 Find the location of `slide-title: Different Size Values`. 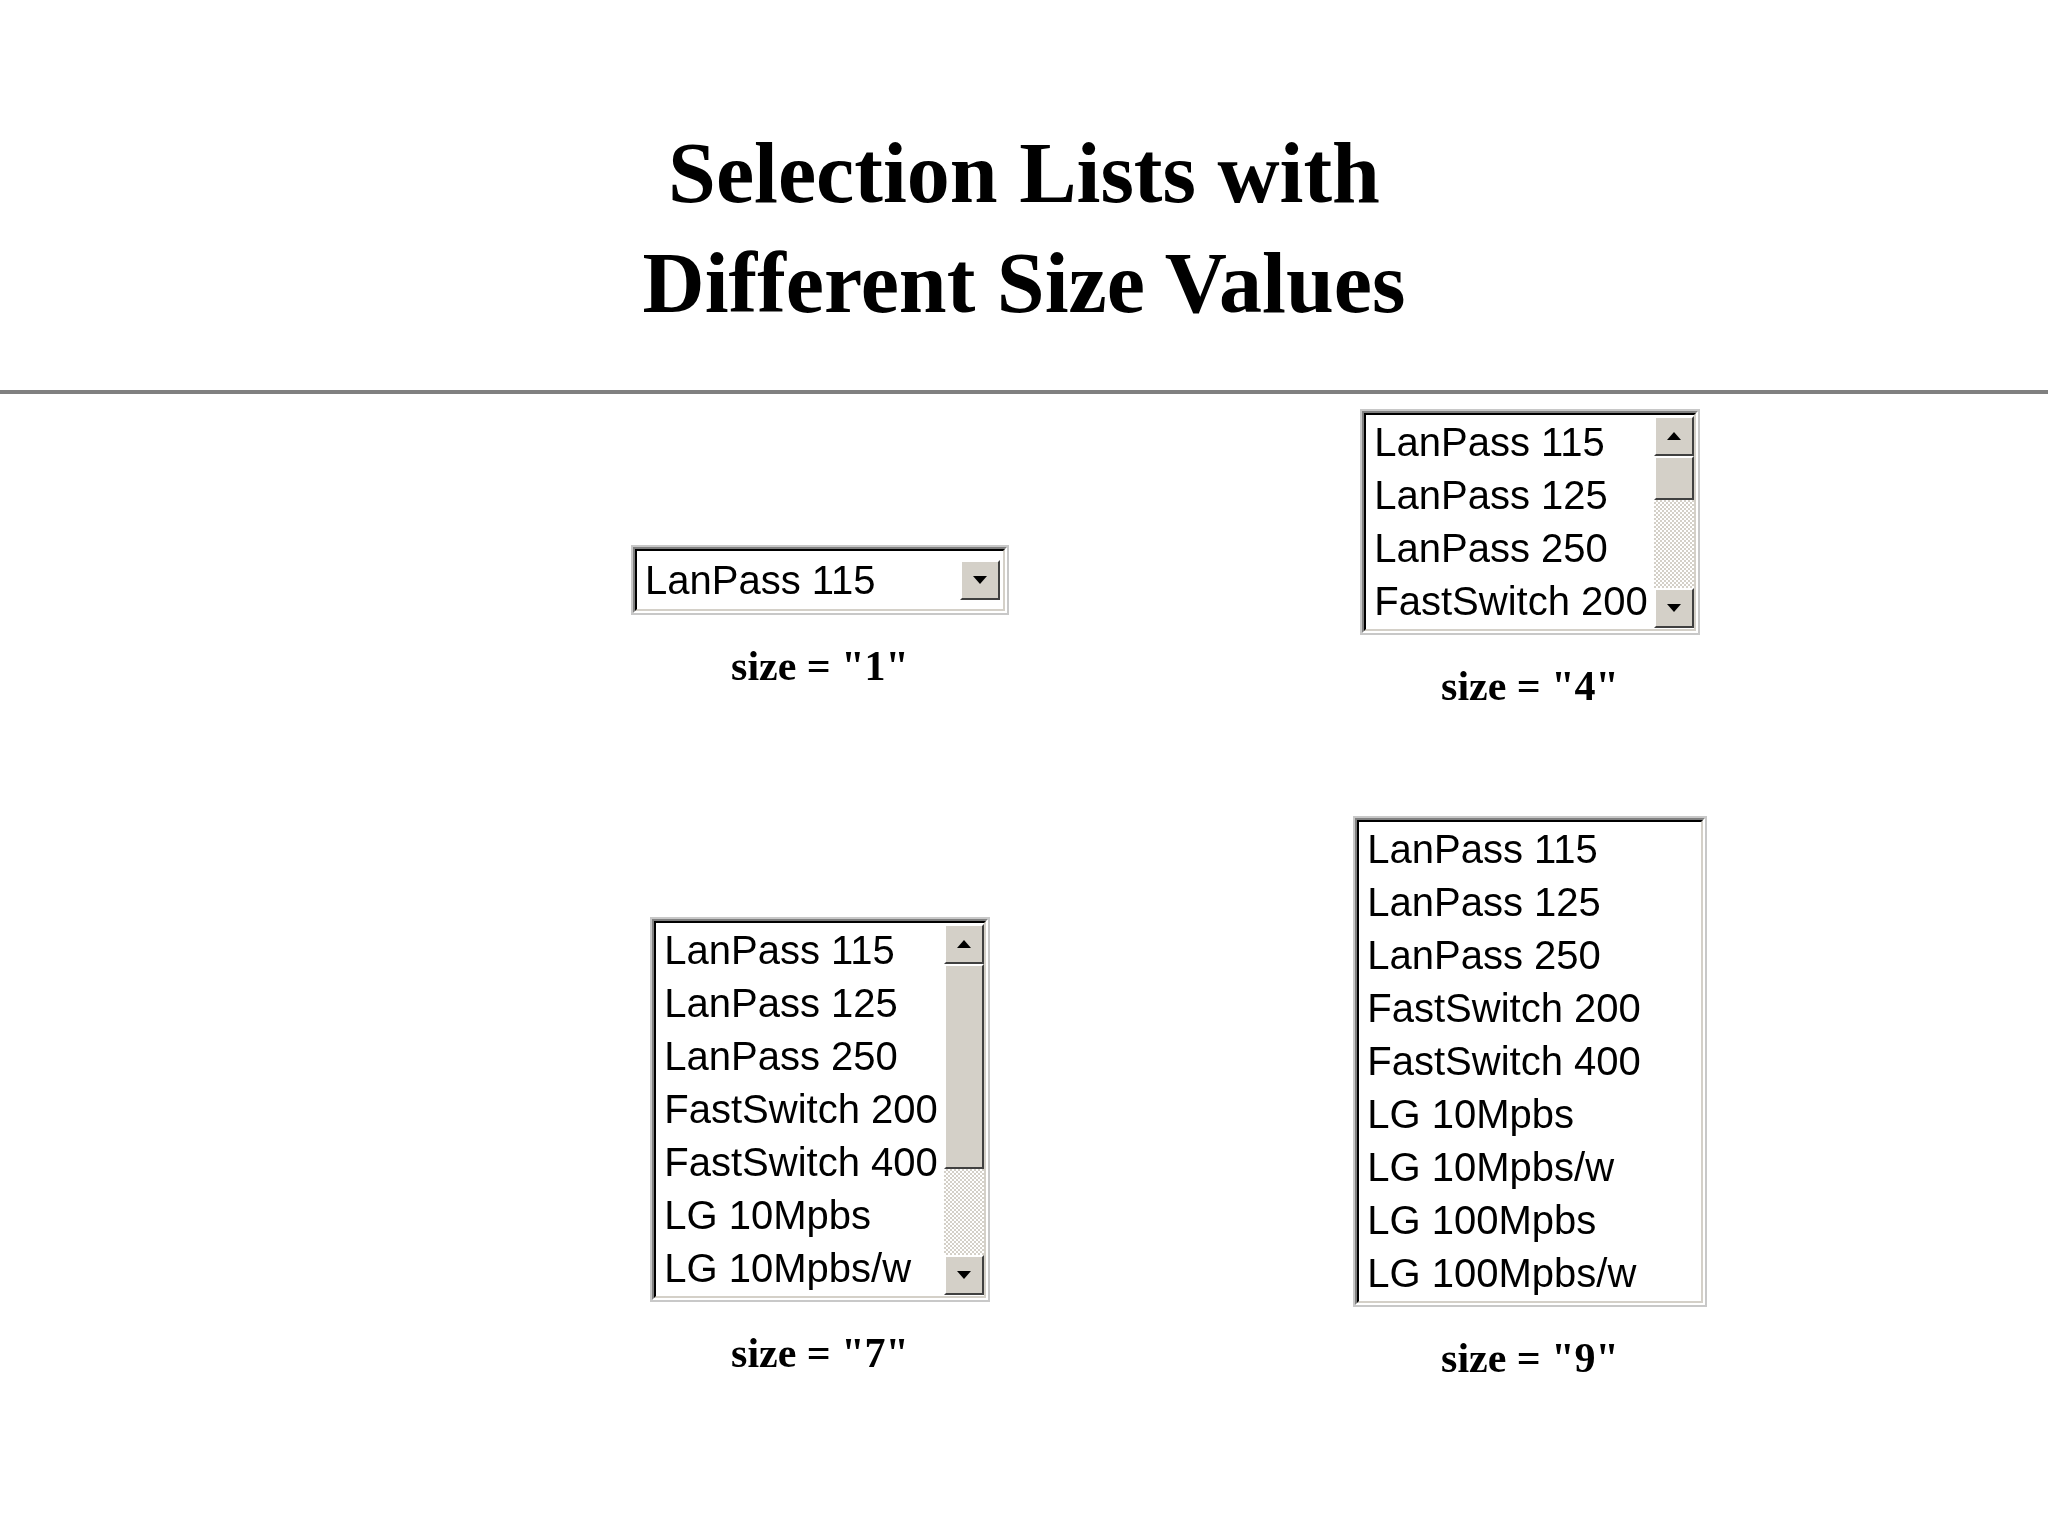

slide-title: Different Size Values is located at coordinates (1024, 283).